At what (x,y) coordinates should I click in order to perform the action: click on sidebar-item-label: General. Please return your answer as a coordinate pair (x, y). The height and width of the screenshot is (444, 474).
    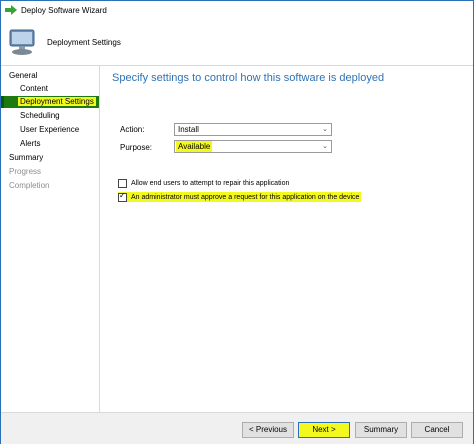
    Looking at the image, I should click on (23, 75).